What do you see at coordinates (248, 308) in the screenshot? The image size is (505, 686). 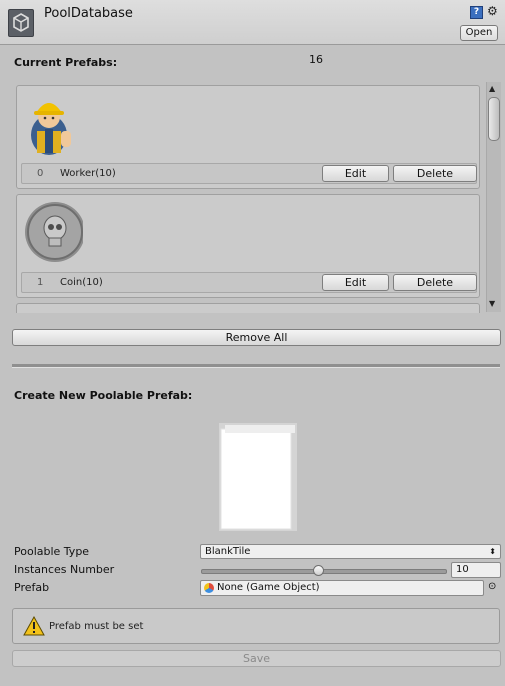 I see `list-item` at bounding box center [248, 308].